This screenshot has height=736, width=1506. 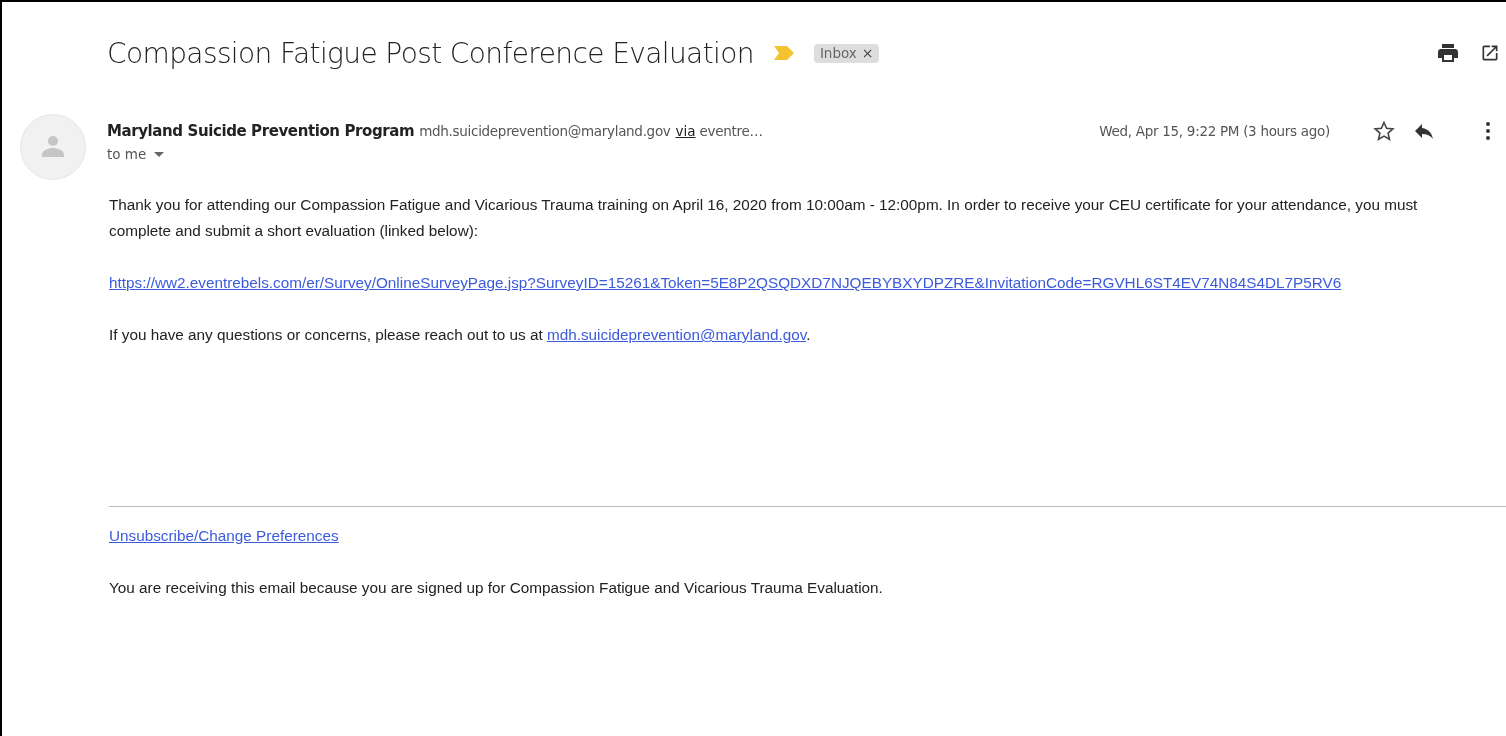 I want to click on remove-label-button: ×, so click(x=865, y=52).